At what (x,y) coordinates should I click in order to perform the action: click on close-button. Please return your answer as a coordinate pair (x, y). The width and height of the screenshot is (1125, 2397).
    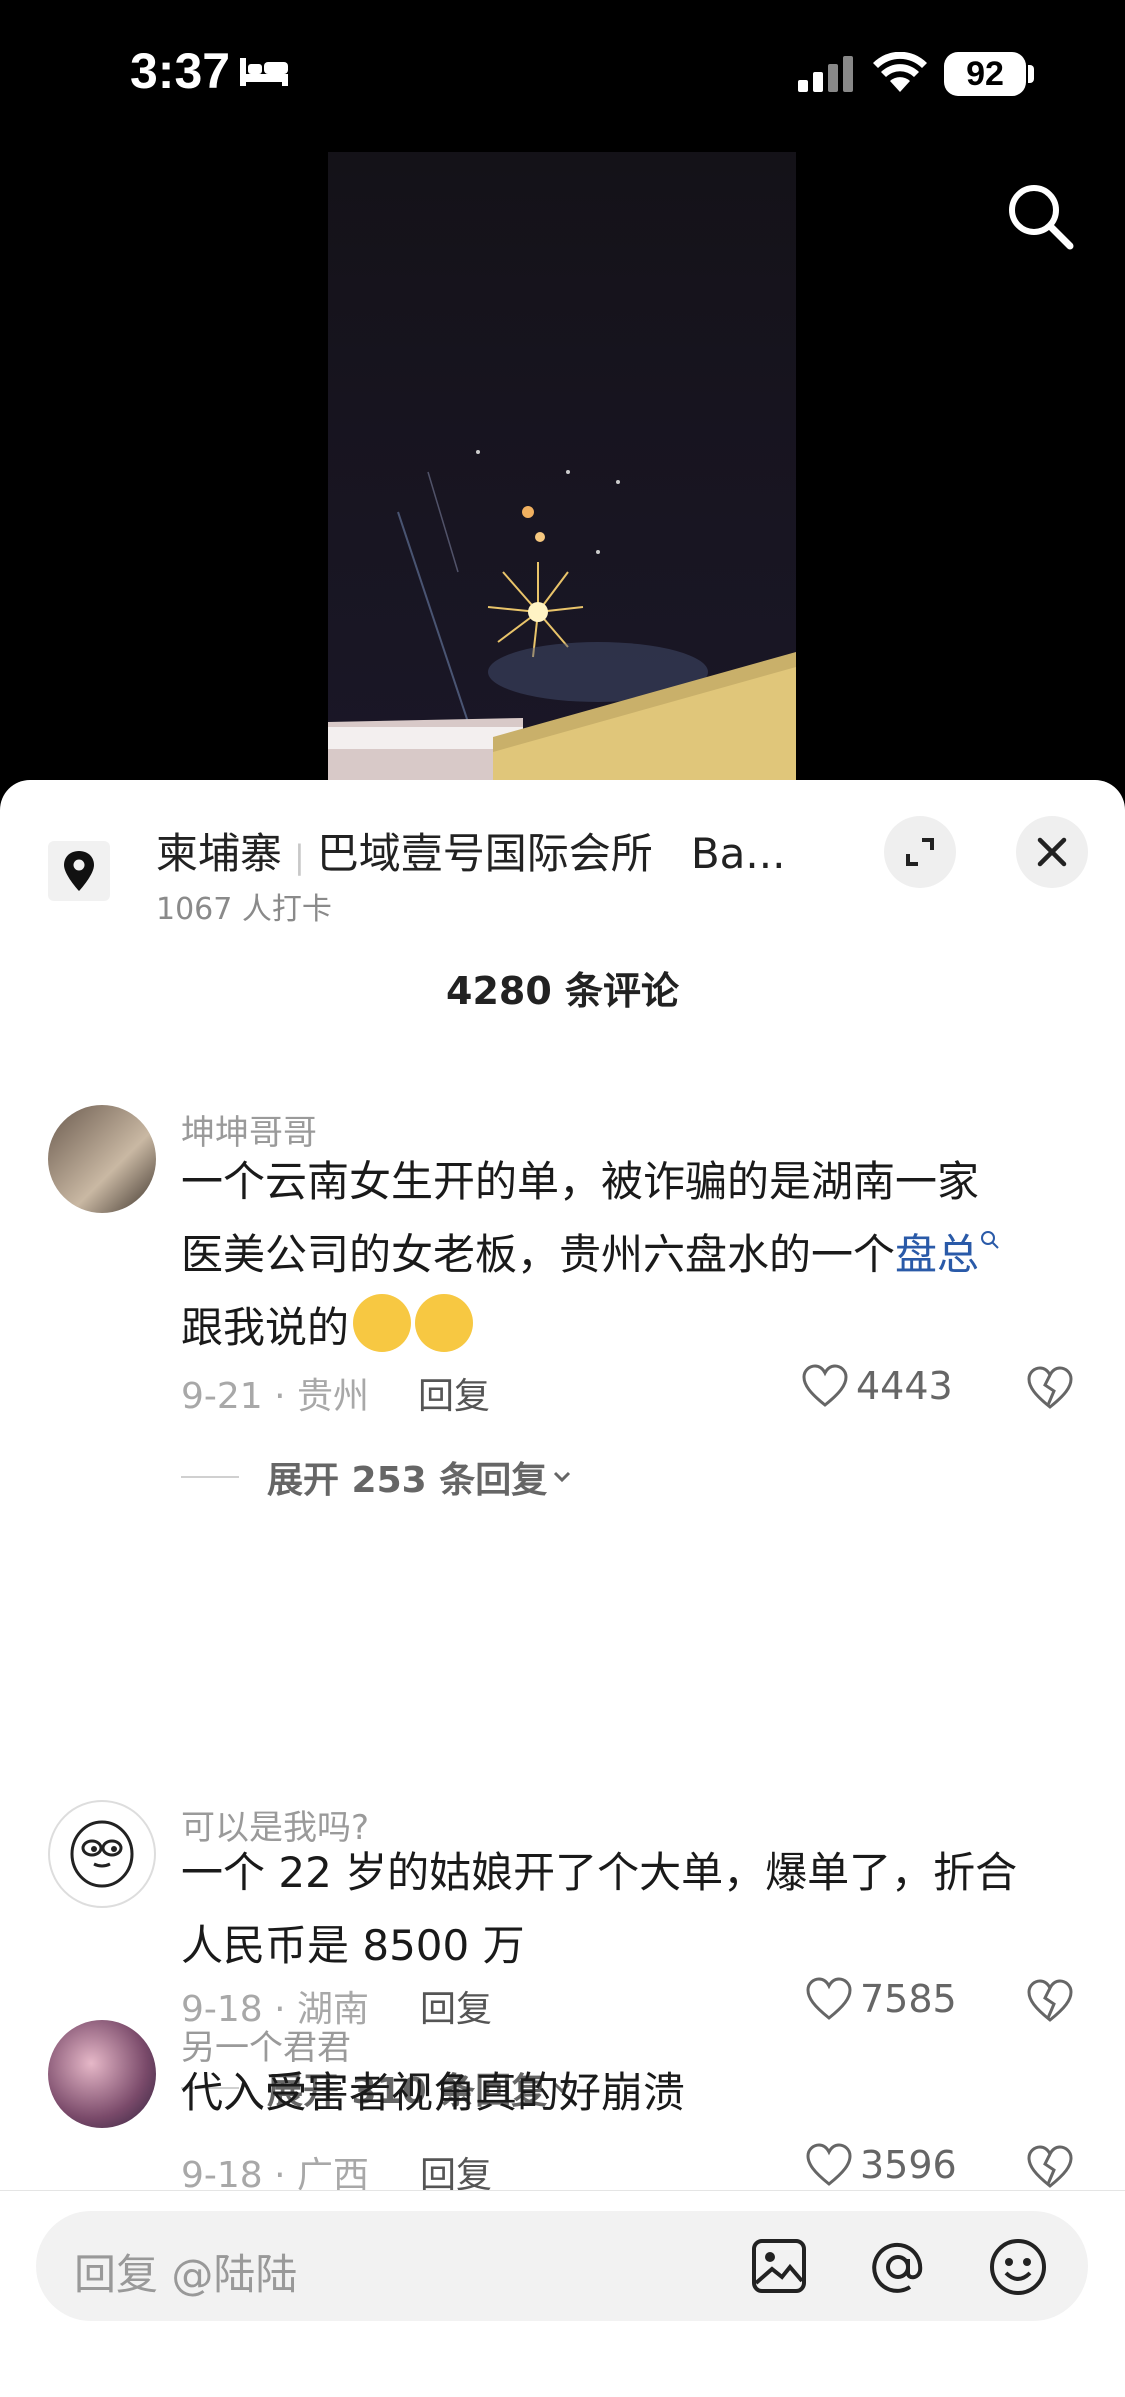
    Looking at the image, I should click on (1052, 852).